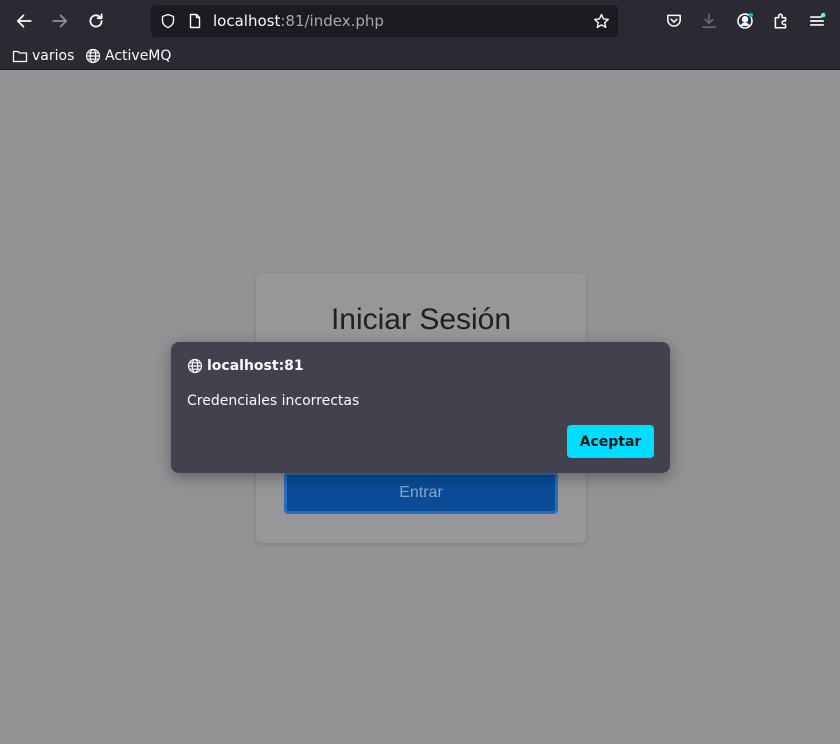 This screenshot has width=840, height=744. I want to click on extensions-button, so click(781, 21).